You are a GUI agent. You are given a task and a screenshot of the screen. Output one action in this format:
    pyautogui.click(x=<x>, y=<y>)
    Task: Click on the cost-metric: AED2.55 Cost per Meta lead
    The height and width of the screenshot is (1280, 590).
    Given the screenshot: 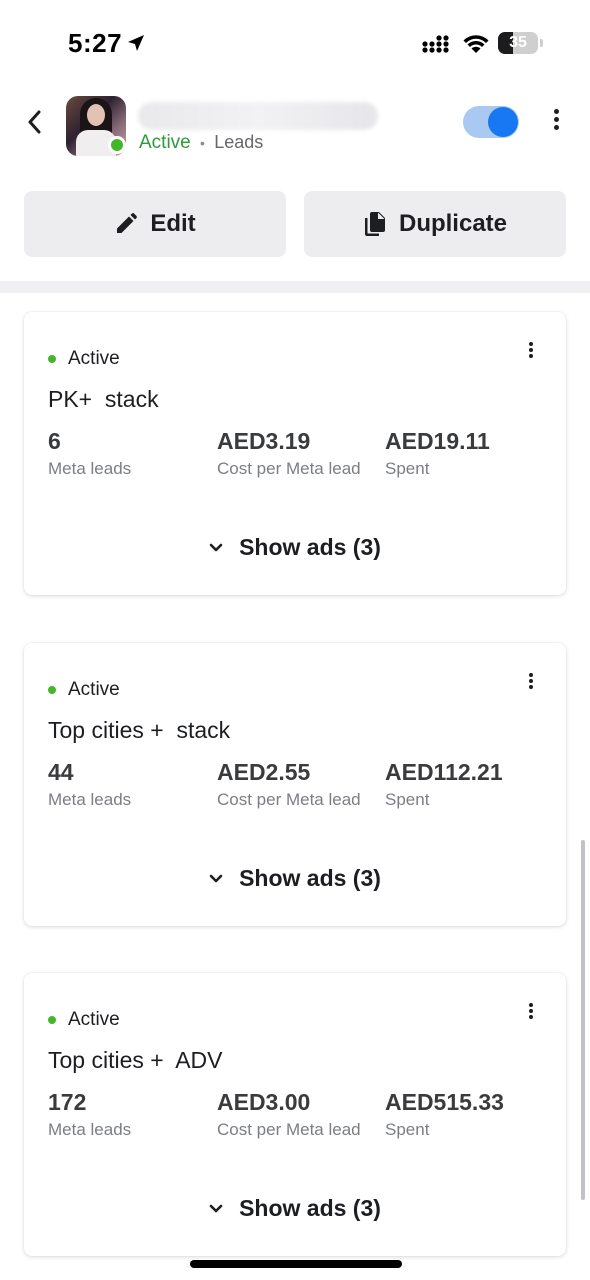 What is the action you would take?
    pyautogui.click(x=297, y=785)
    